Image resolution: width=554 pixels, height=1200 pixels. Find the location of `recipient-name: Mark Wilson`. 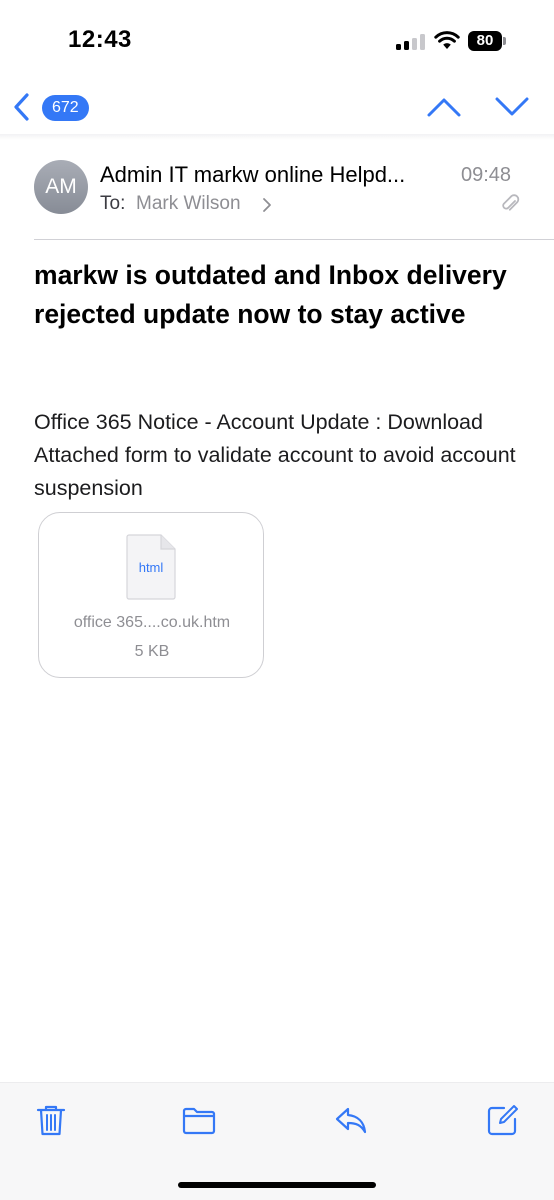

recipient-name: Mark Wilson is located at coordinates (188, 204).